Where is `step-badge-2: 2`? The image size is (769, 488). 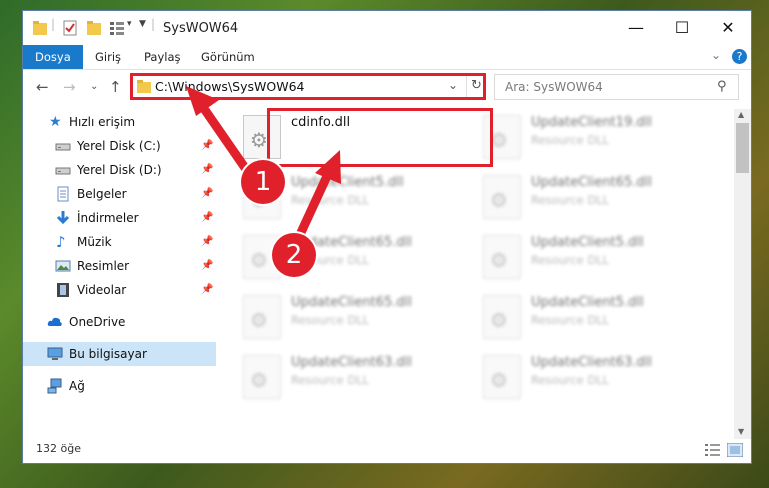
step-badge-2: 2 is located at coordinates (294, 255).